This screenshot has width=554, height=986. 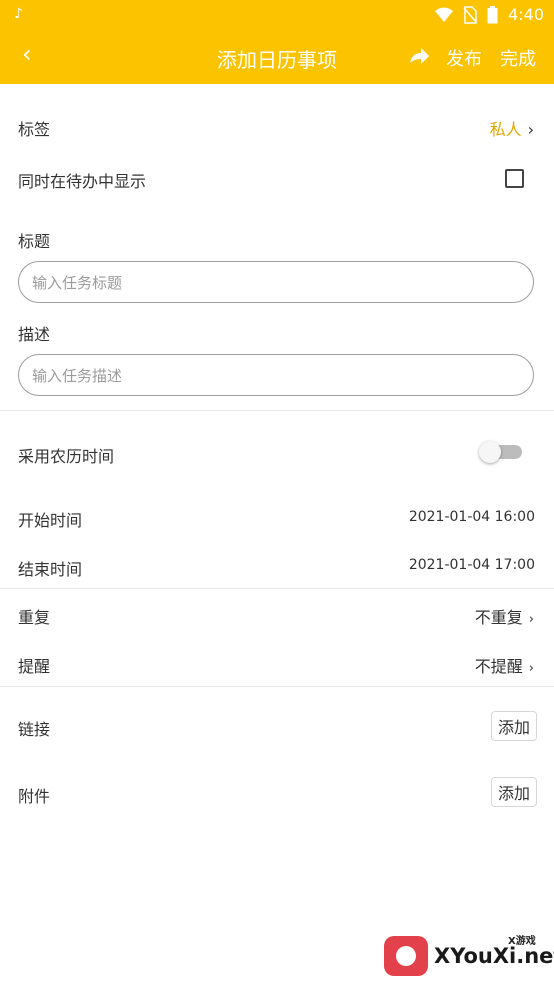 I want to click on lunar-label: 采用农历时间, so click(x=66, y=456).